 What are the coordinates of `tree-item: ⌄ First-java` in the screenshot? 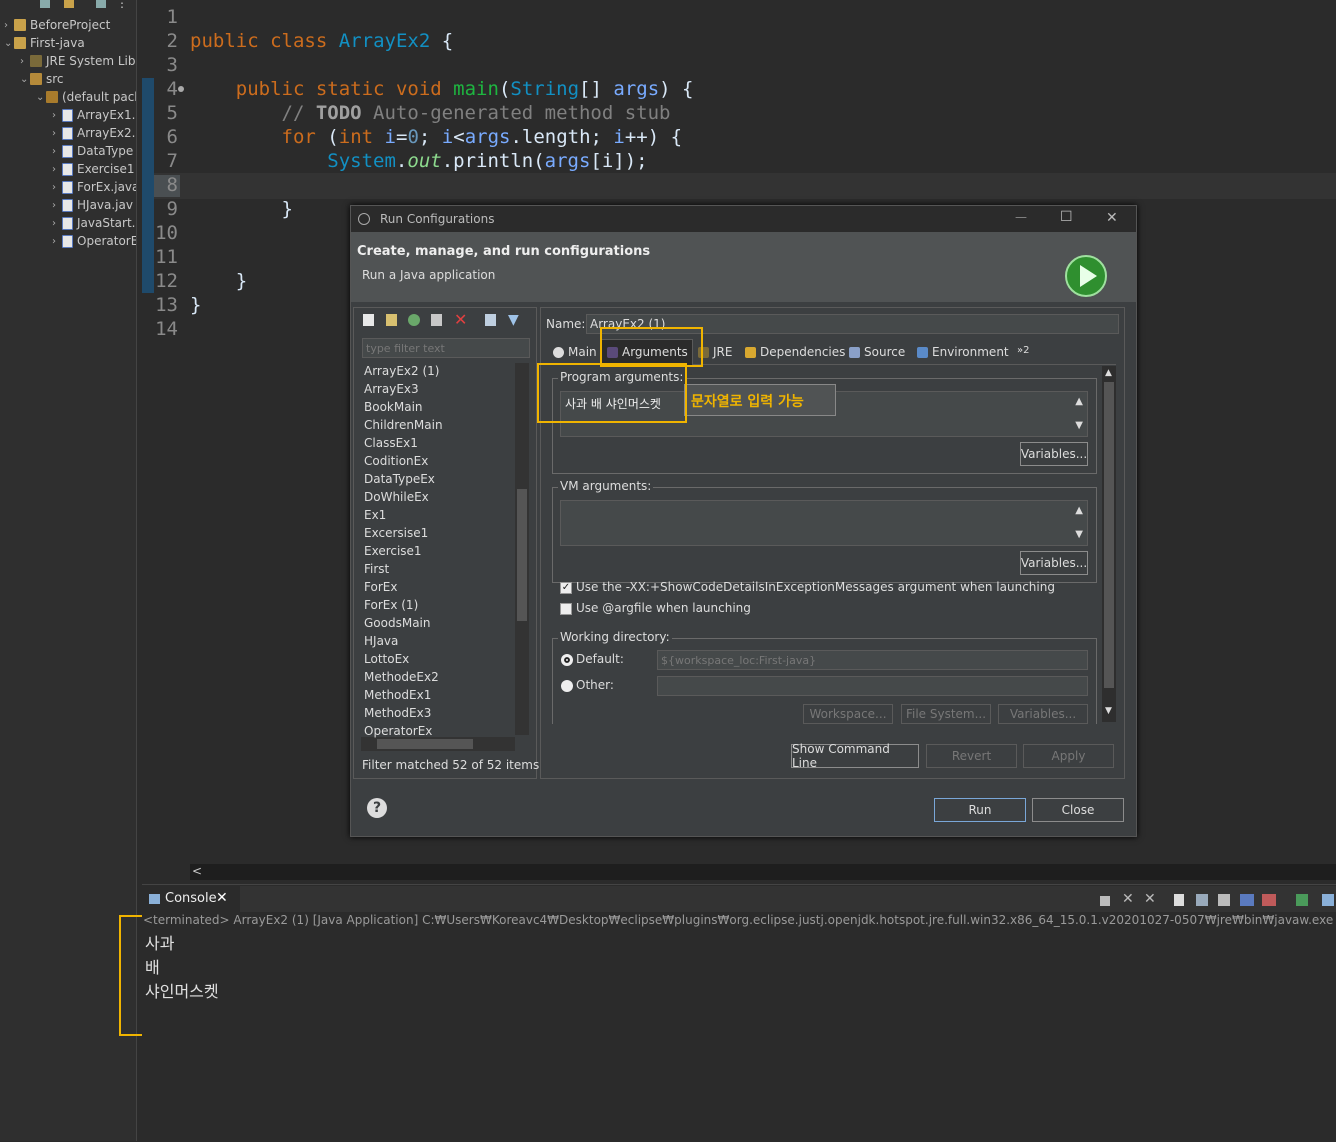 It's located at (44, 43).